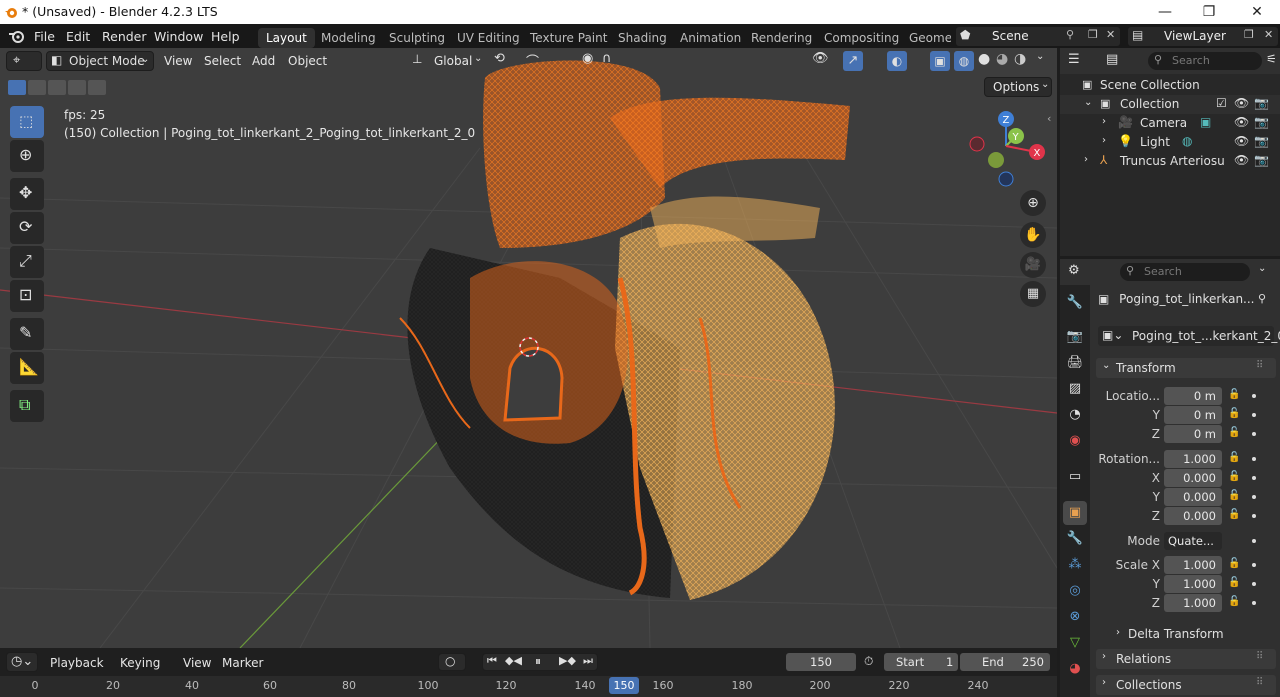 This screenshot has width=1280, height=697. I want to click on location-z-field: 0 m, so click(1193, 434).